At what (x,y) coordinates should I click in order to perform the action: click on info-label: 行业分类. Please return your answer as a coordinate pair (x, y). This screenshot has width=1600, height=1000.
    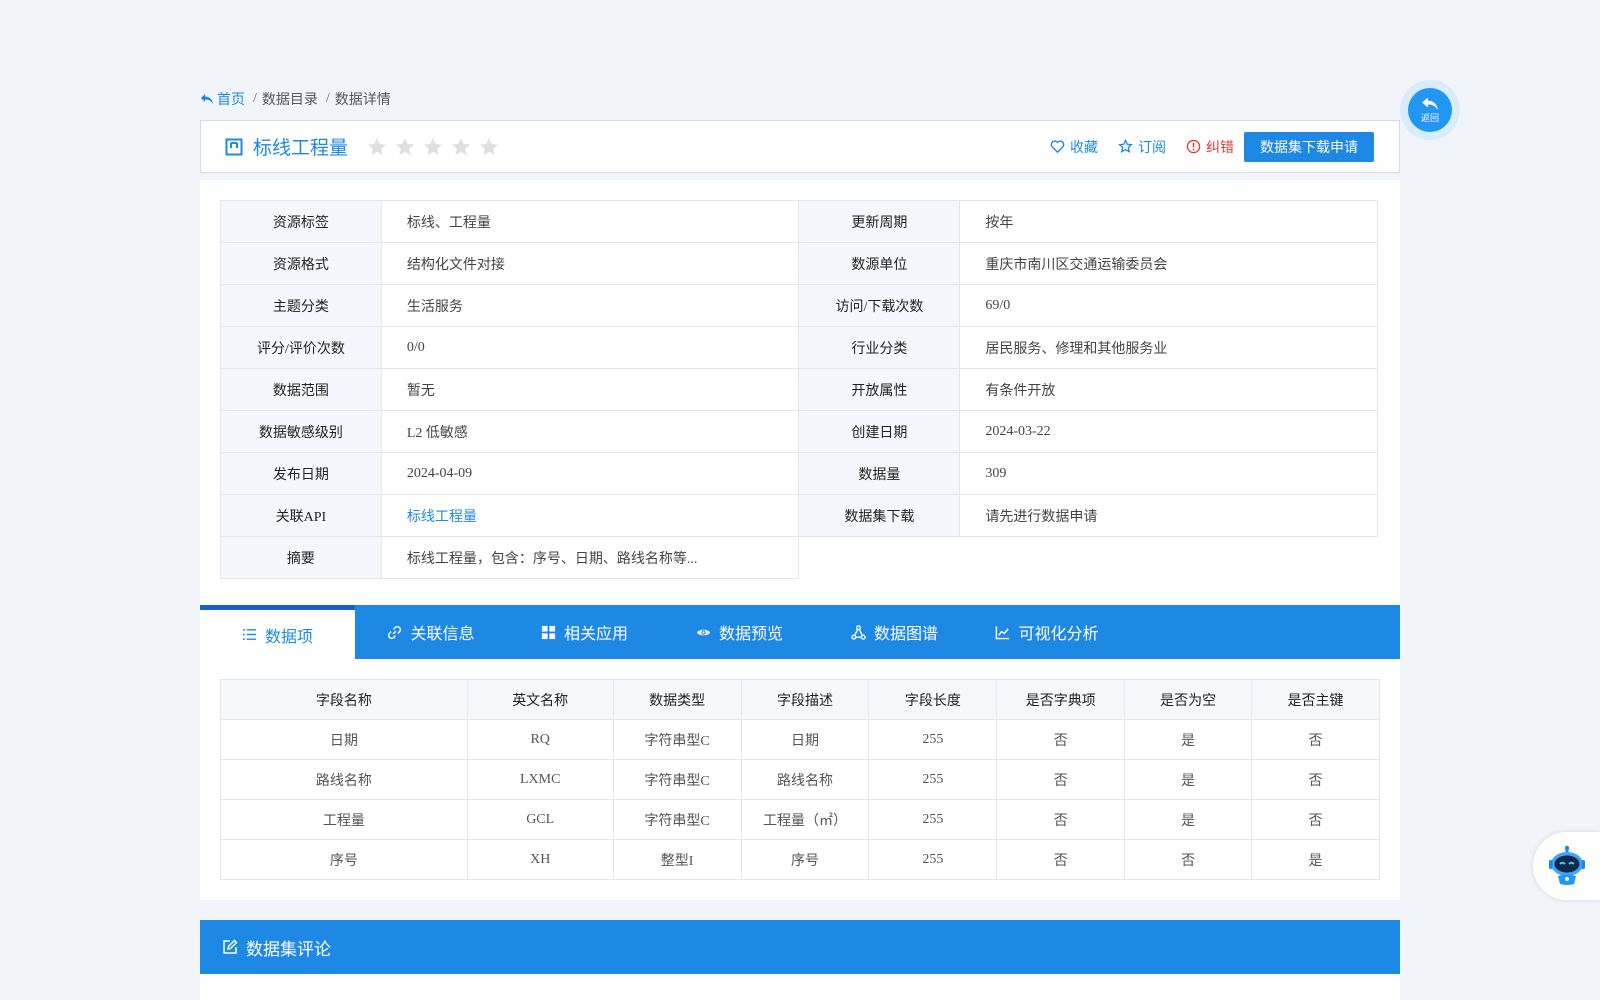
    Looking at the image, I should click on (879, 347).